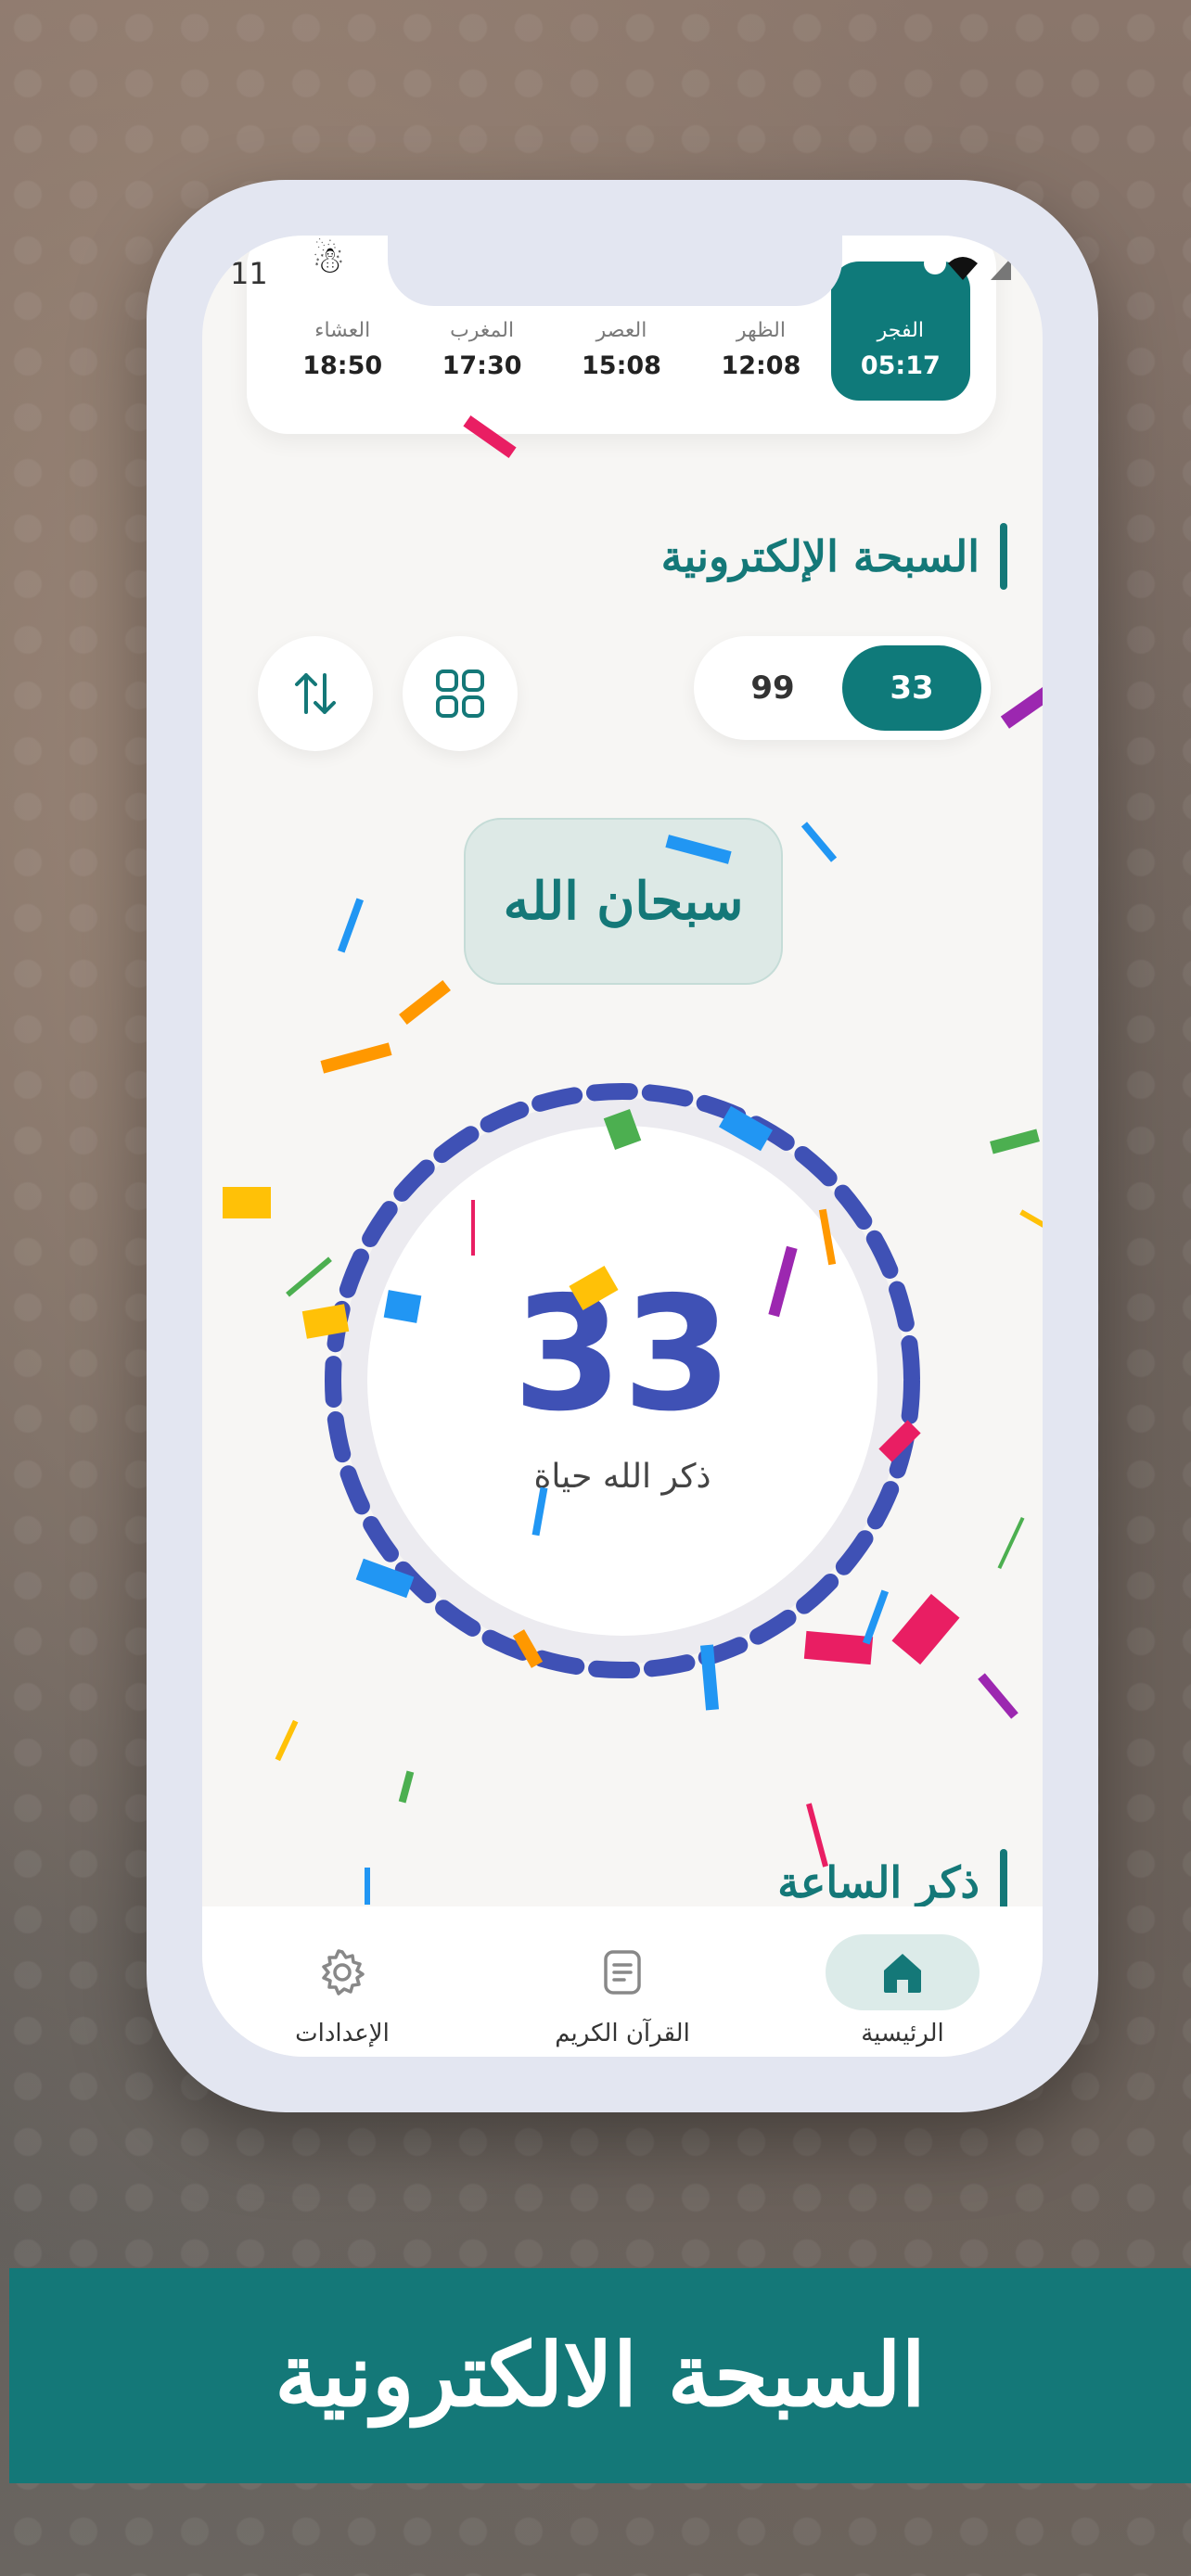 The width and height of the screenshot is (1191, 2576). I want to click on prayer-time: 17:30, so click(482, 365).